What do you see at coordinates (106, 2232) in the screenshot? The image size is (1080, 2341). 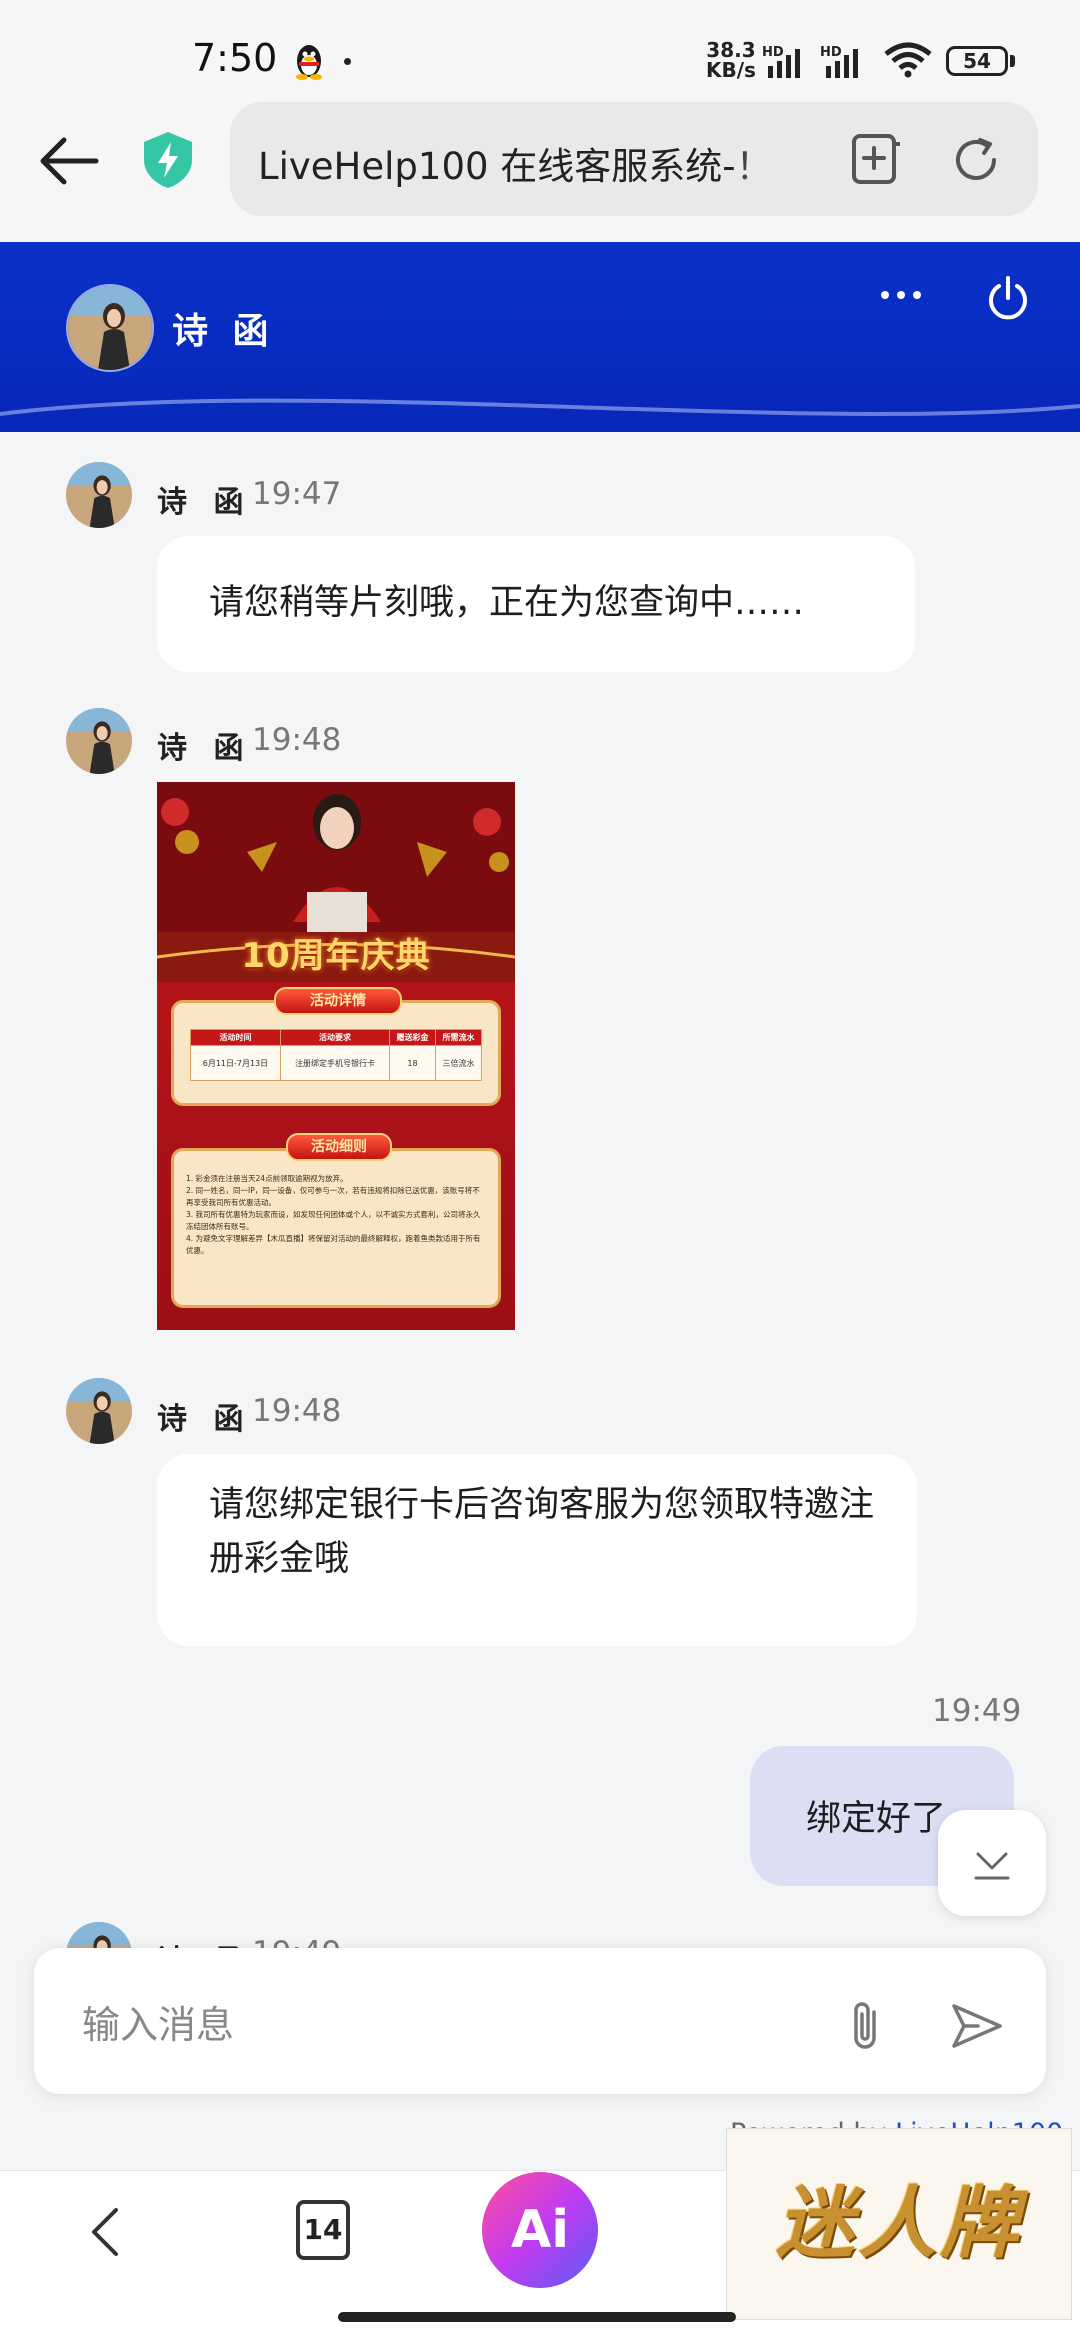 I see `nav-back-icon` at bounding box center [106, 2232].